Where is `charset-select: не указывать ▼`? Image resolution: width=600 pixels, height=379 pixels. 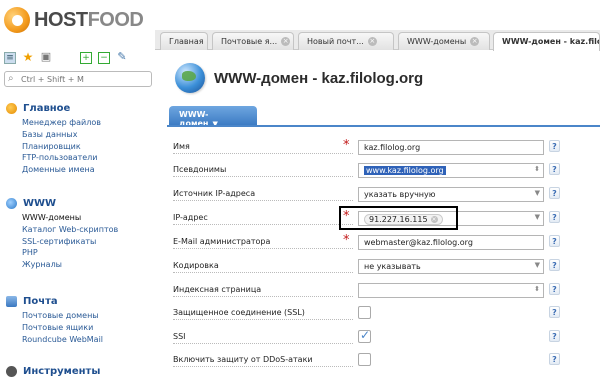
charset-select: не указывать ▼ is located at coordinates (451, 266).